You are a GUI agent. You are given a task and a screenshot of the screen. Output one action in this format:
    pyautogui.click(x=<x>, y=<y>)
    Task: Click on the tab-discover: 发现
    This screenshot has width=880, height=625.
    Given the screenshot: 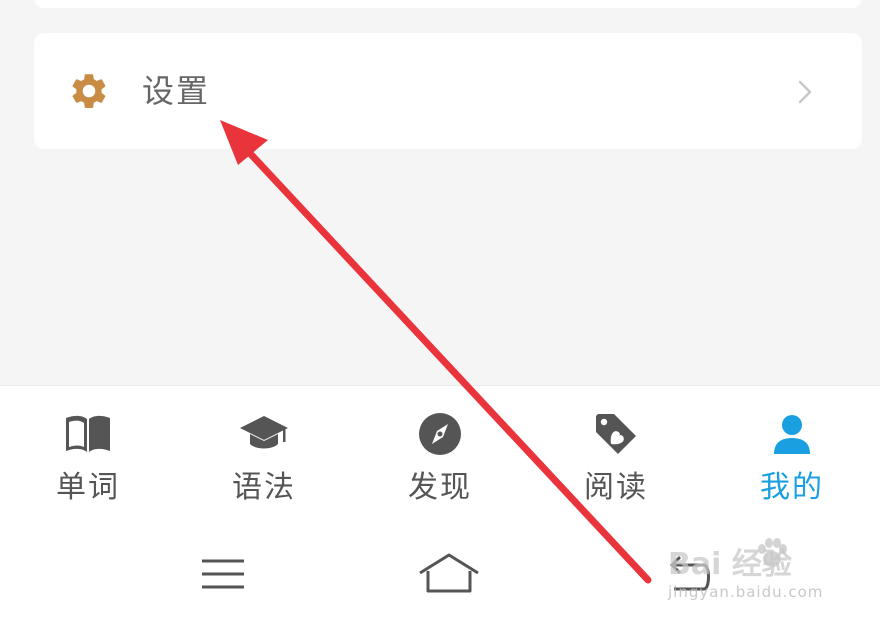 What is the action you would take?
    pyautogui.click(x=440, y=456)
    